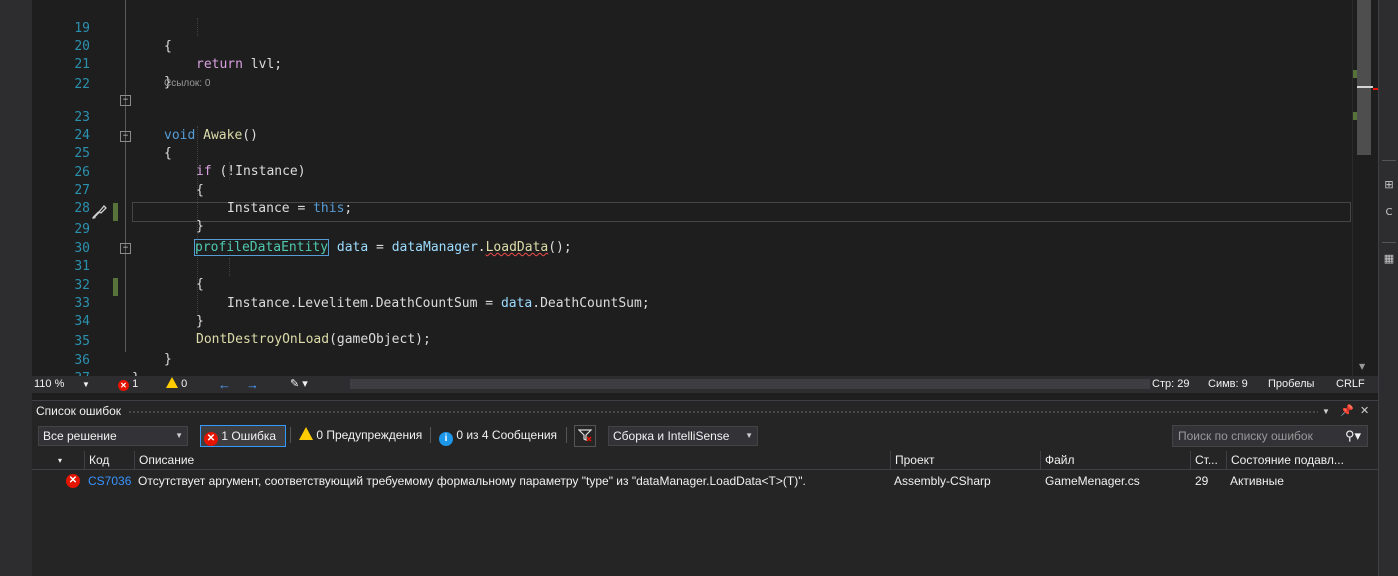  What do you see at coordinates (692, 153) in the screenshot?
I see `code-line: 25 if (!Instance)` at bounding box center [692, 153].